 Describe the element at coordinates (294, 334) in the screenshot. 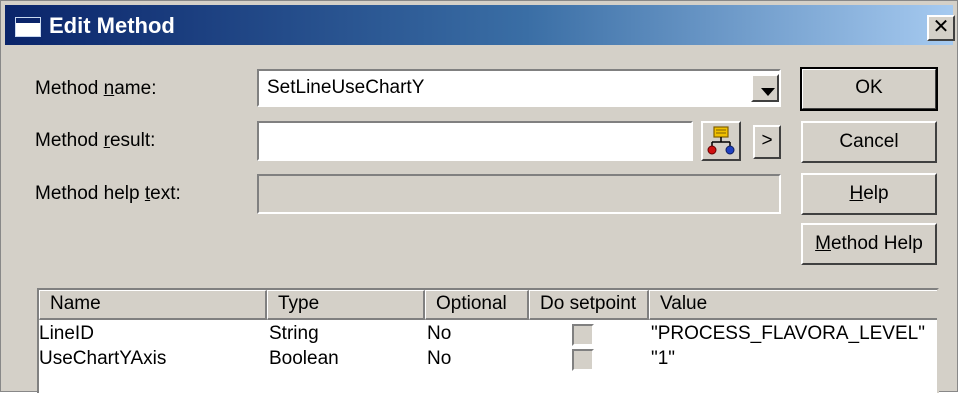

I see `row-type: String` at that location.